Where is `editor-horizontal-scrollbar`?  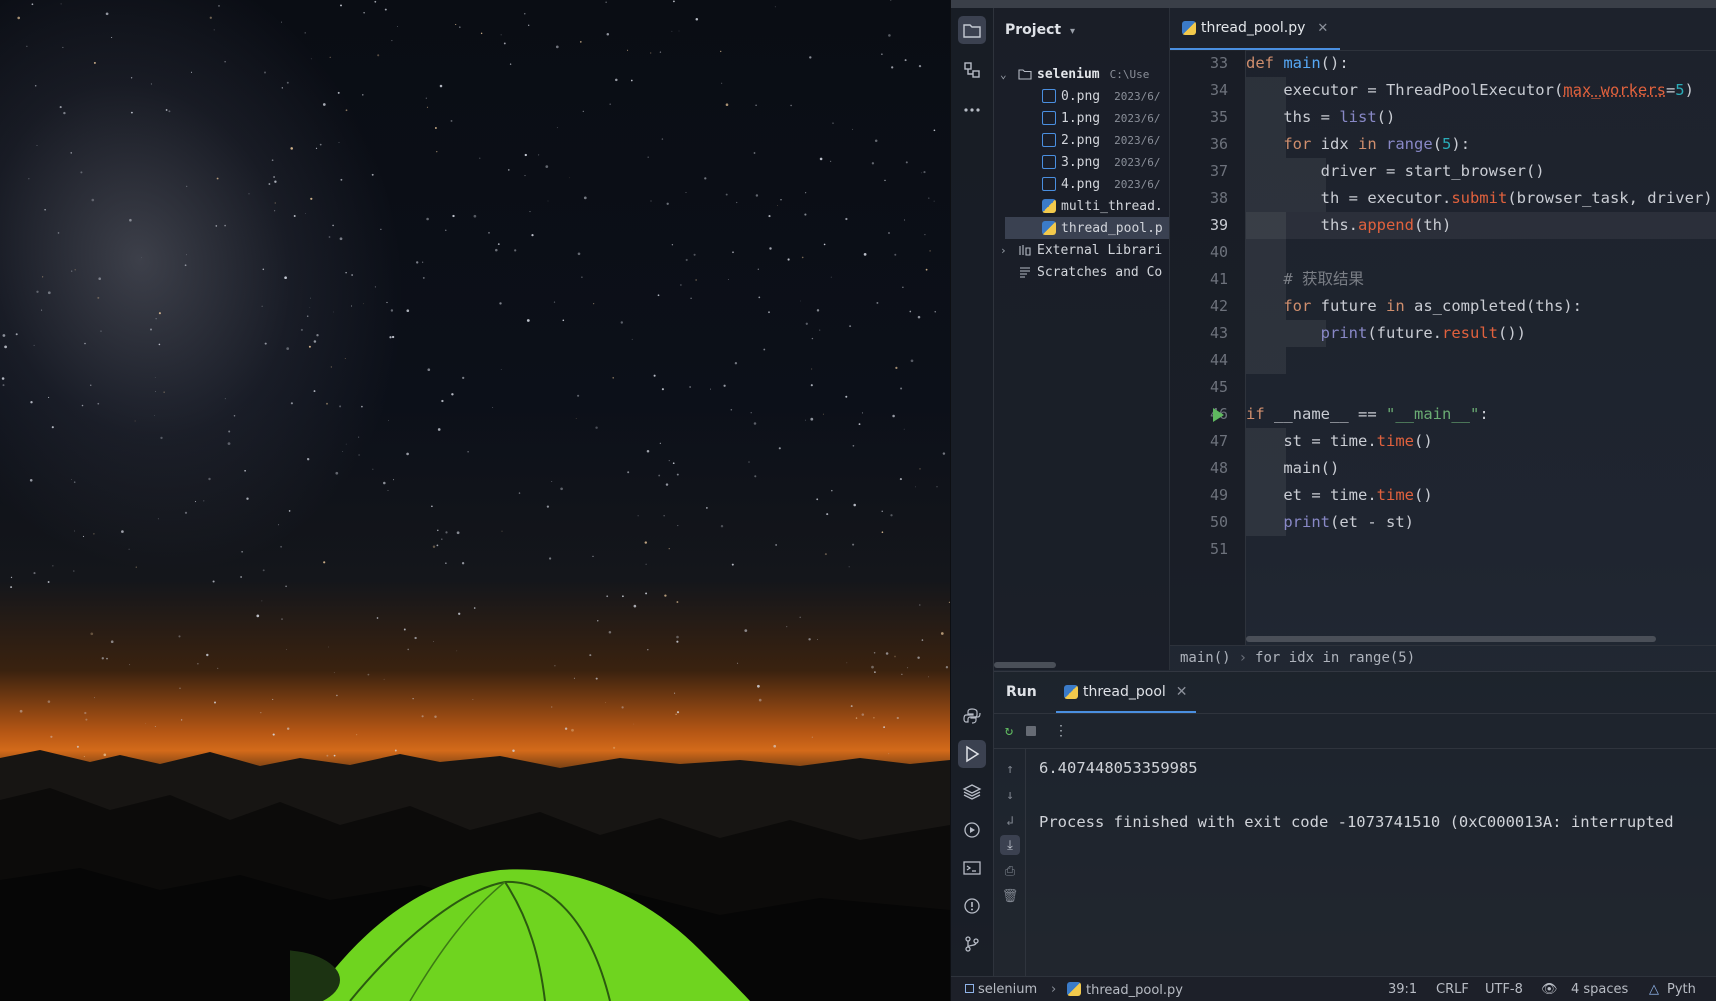 editor-horizontal-scrollbar is located at coordinates (1451, 639).